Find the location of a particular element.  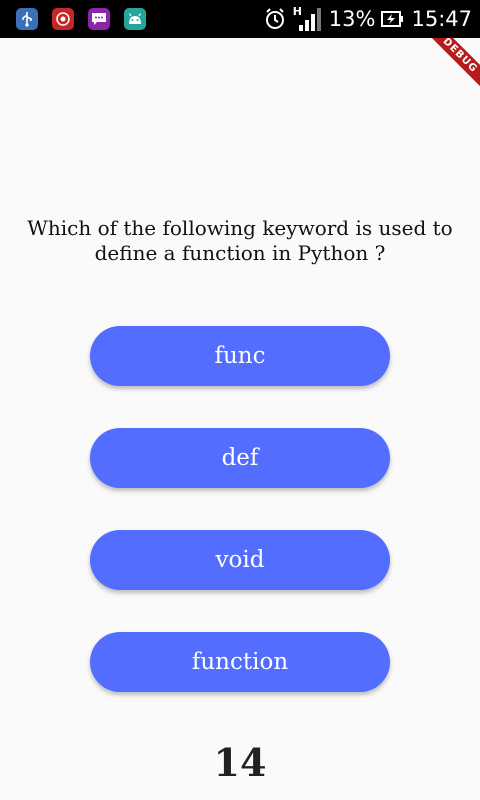

answer-button-3: void is located at coordinates (240, 560).